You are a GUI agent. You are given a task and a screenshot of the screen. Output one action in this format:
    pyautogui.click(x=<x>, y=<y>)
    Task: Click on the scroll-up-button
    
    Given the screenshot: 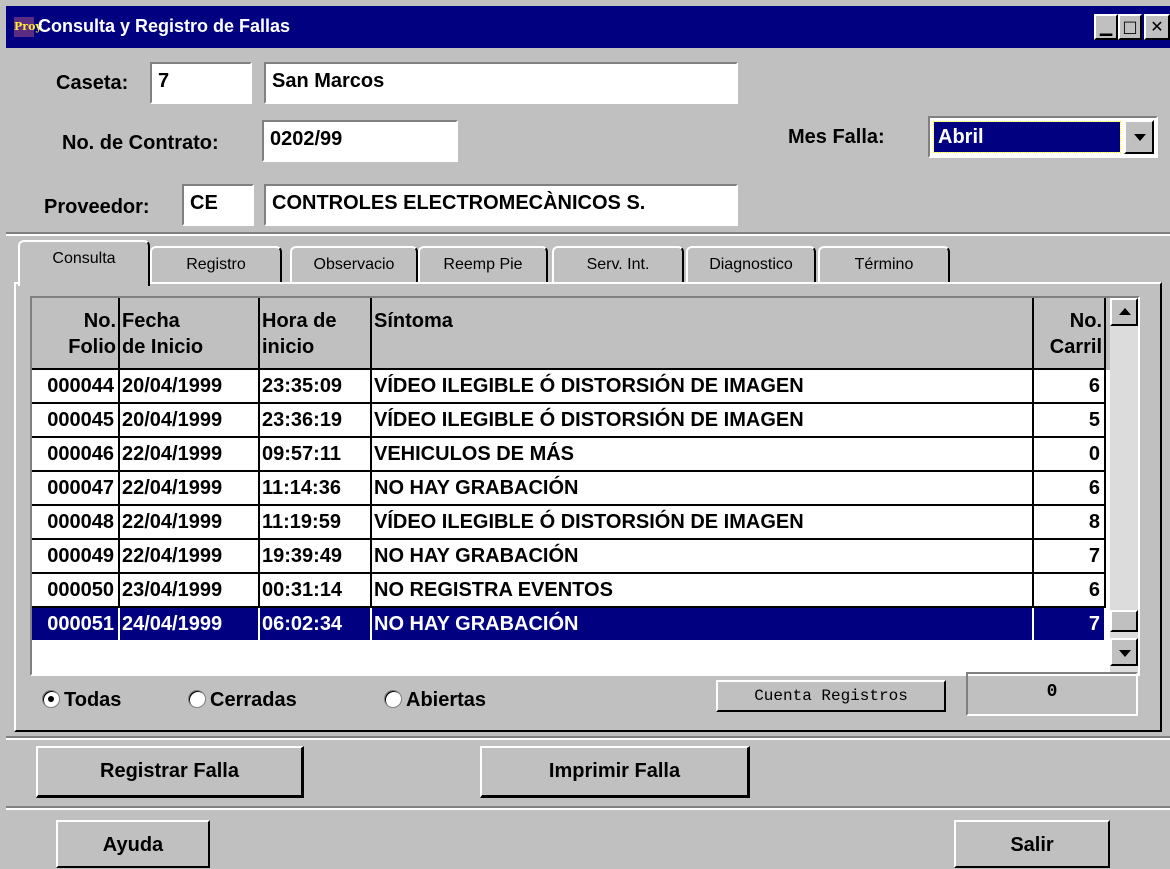 What is the action you would take?
    pyautogui.click(x=1124, y=312)
    